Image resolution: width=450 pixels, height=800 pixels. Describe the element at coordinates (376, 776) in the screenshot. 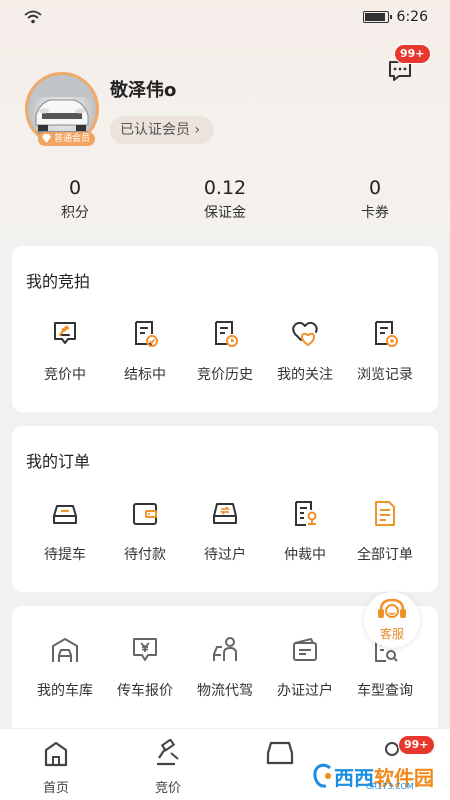

I see `watermark-logo: 西西软件园 CR173.COM` at that location.